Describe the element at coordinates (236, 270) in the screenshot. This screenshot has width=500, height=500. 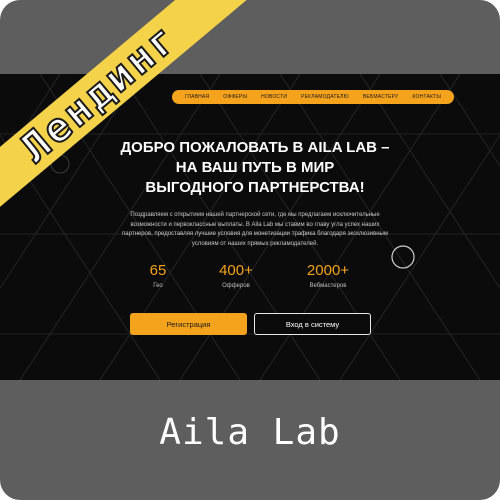
I see `stat-value: 400+` at that location.